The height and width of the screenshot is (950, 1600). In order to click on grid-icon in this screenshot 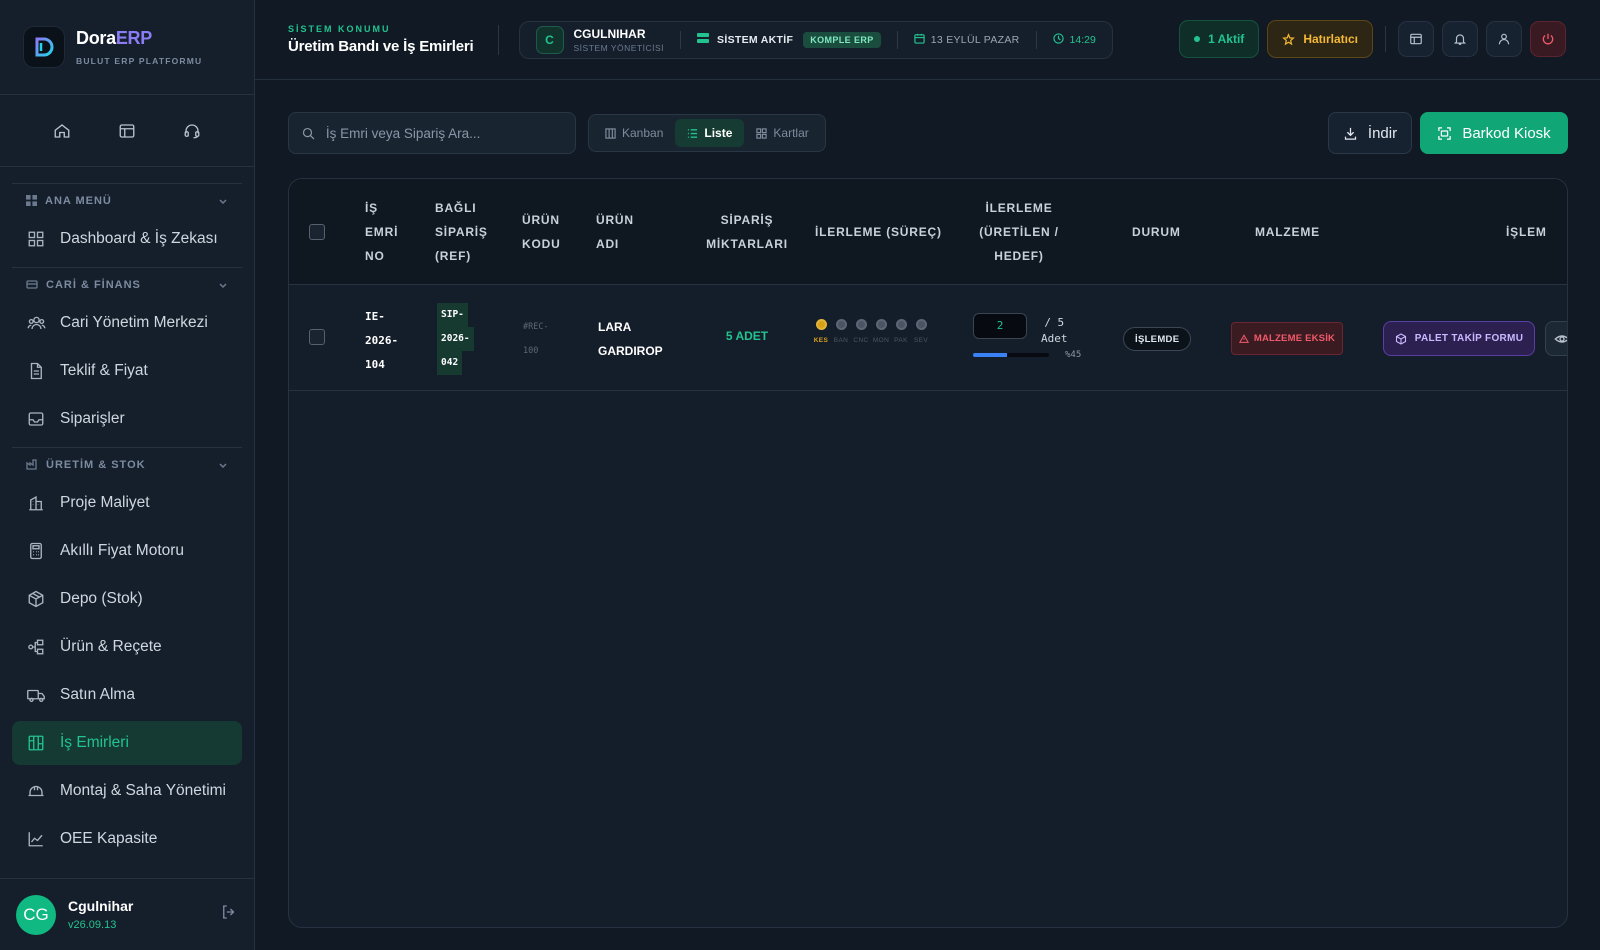, I will do `click(36, 239)`.